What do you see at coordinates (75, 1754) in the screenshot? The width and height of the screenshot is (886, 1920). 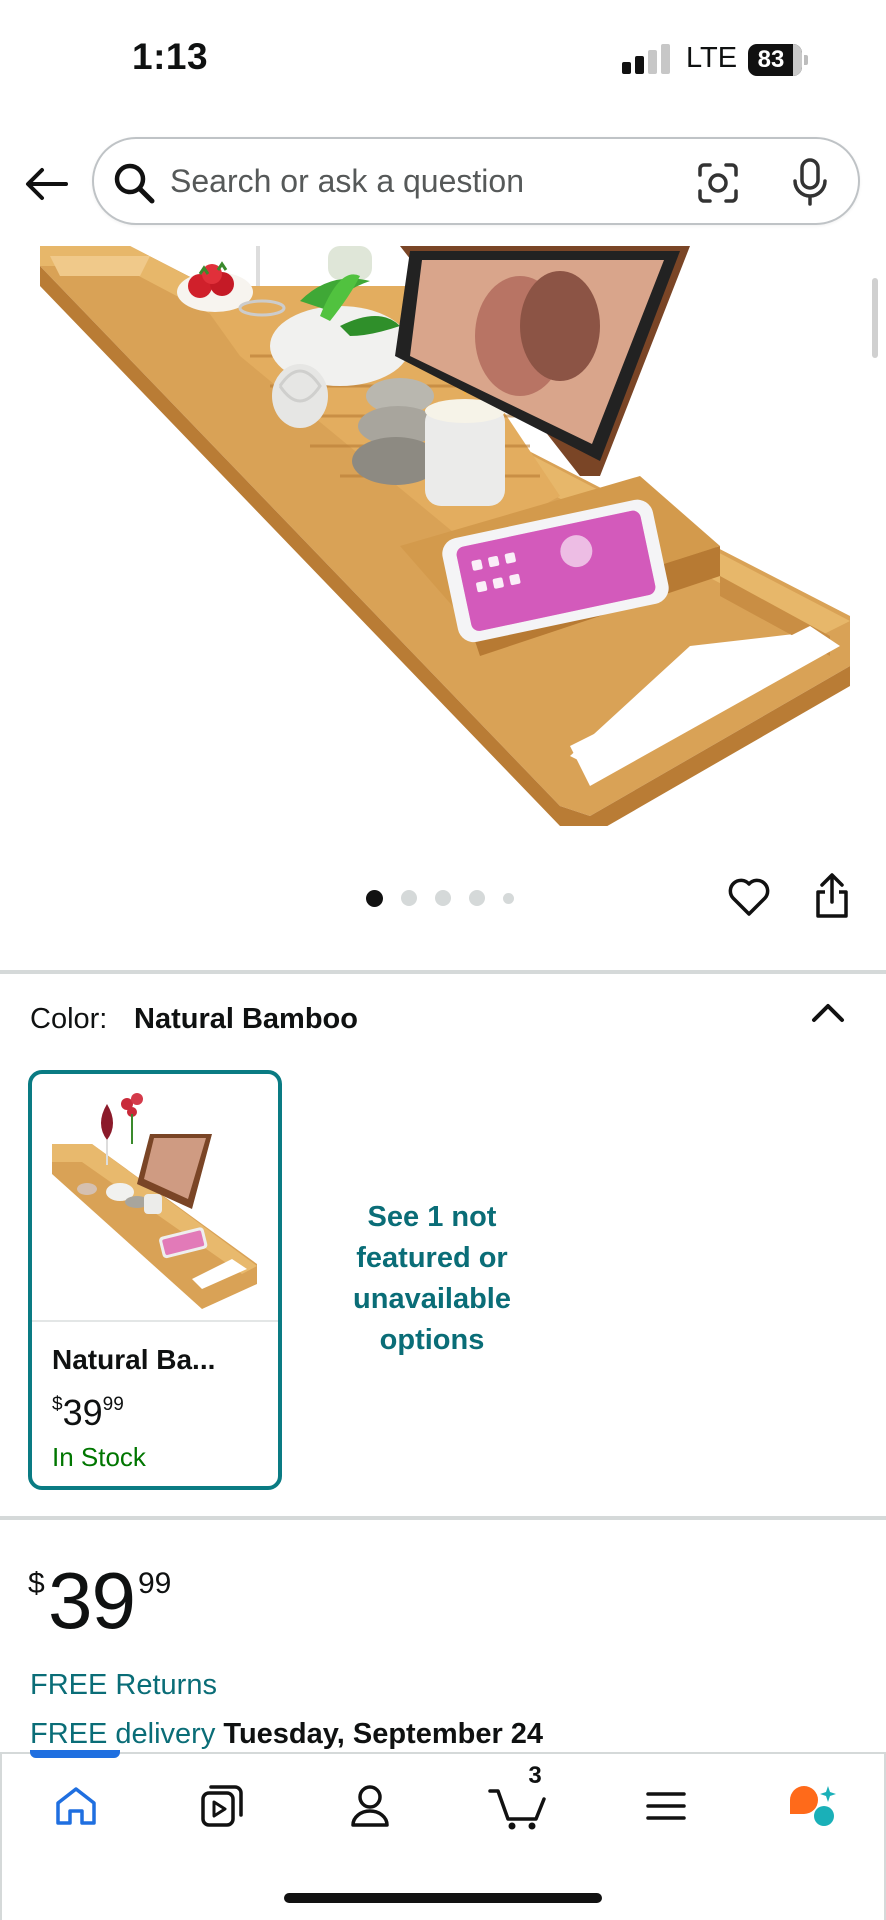 I see `active-tab-indicator` at bounding box center [75, 1754].